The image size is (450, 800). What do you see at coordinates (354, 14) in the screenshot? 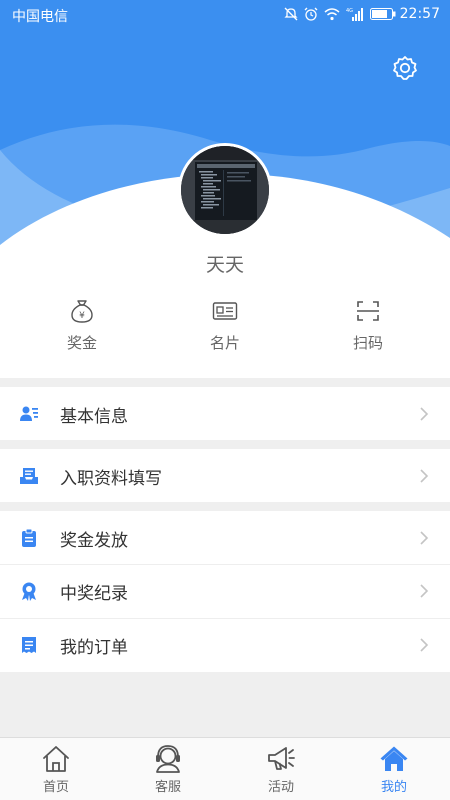
I see `signal-icon: 4G` at bounding box center [354, 14].